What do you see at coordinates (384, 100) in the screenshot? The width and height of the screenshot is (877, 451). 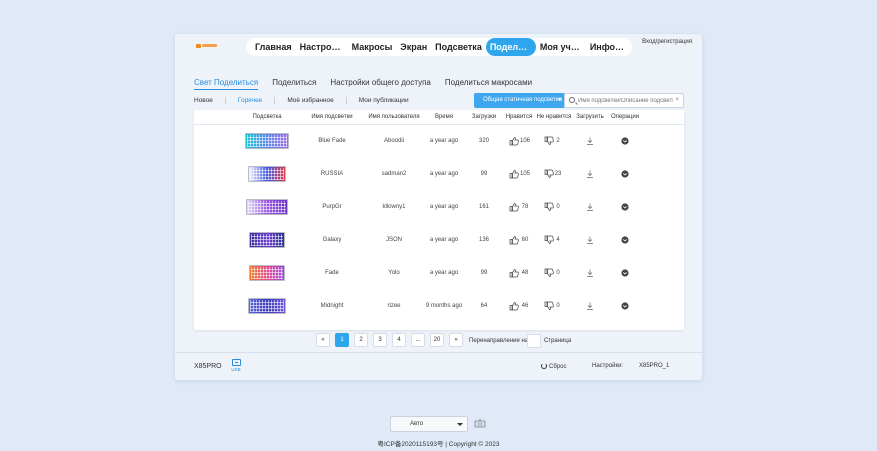 I see `filter-my-posts: Мои публикации` at bounding box center [384, 100].